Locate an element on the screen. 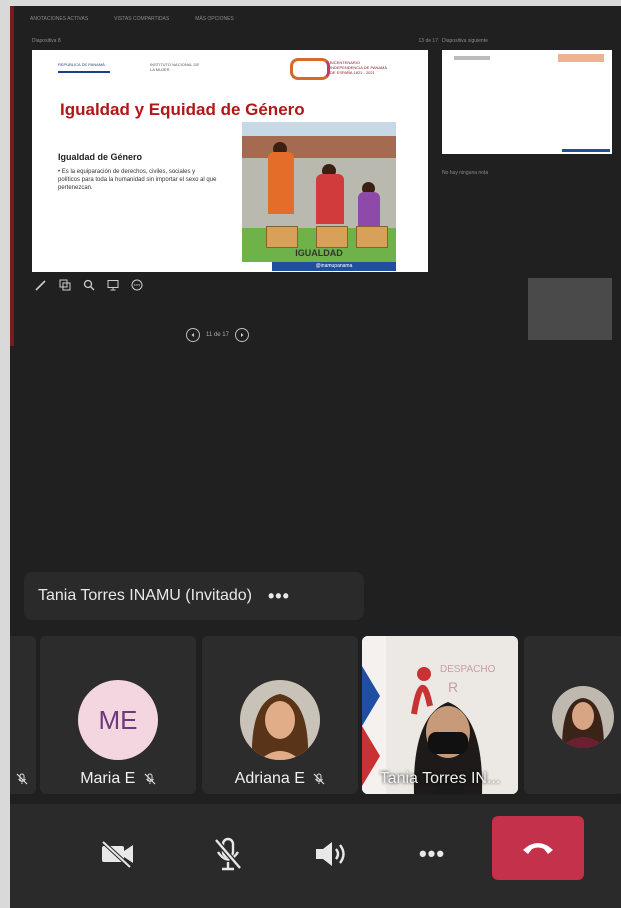  hang-up-button is located at coordinates (538, 848).